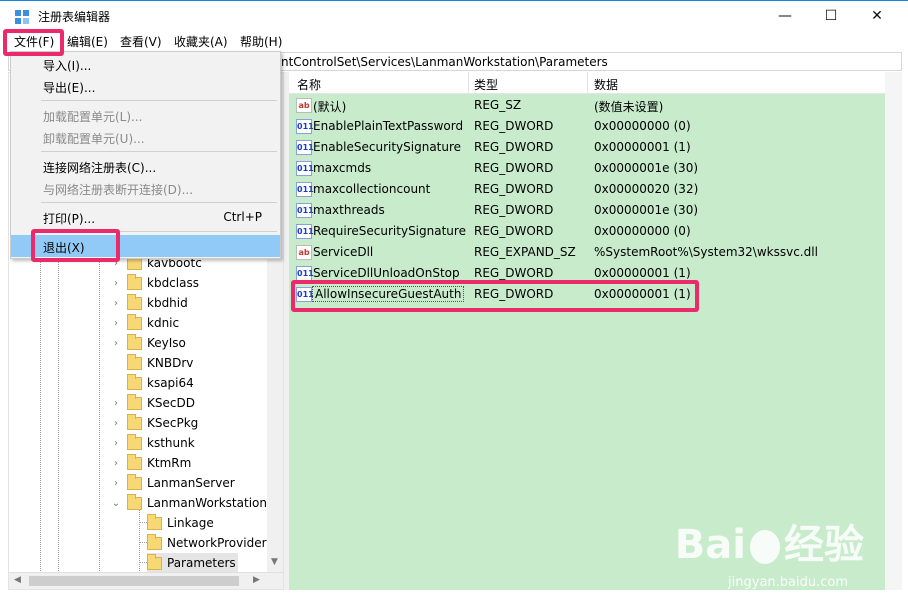 This screenshot has width=908, height=600. What do you see at coordinates (207, 543) in the screenshot?
I see `tree-item-networkprovider: NetworkProvider` at bounding box center [207, 543].